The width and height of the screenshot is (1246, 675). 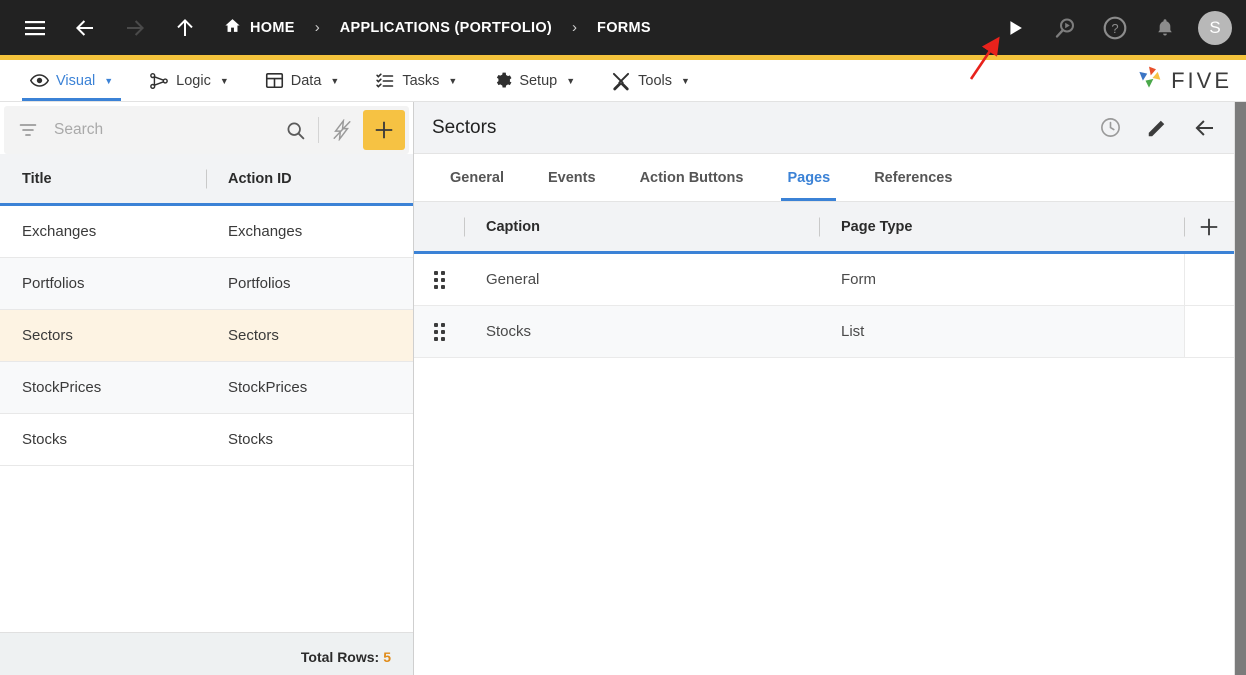 I want to click on add-row-header-cell, so click(x=1209, y=226).